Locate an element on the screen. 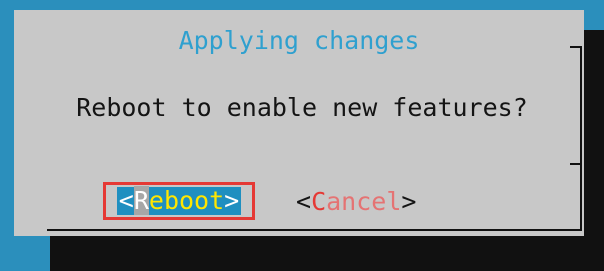  dialog-shadow-right is located at coordinates (594, 150).